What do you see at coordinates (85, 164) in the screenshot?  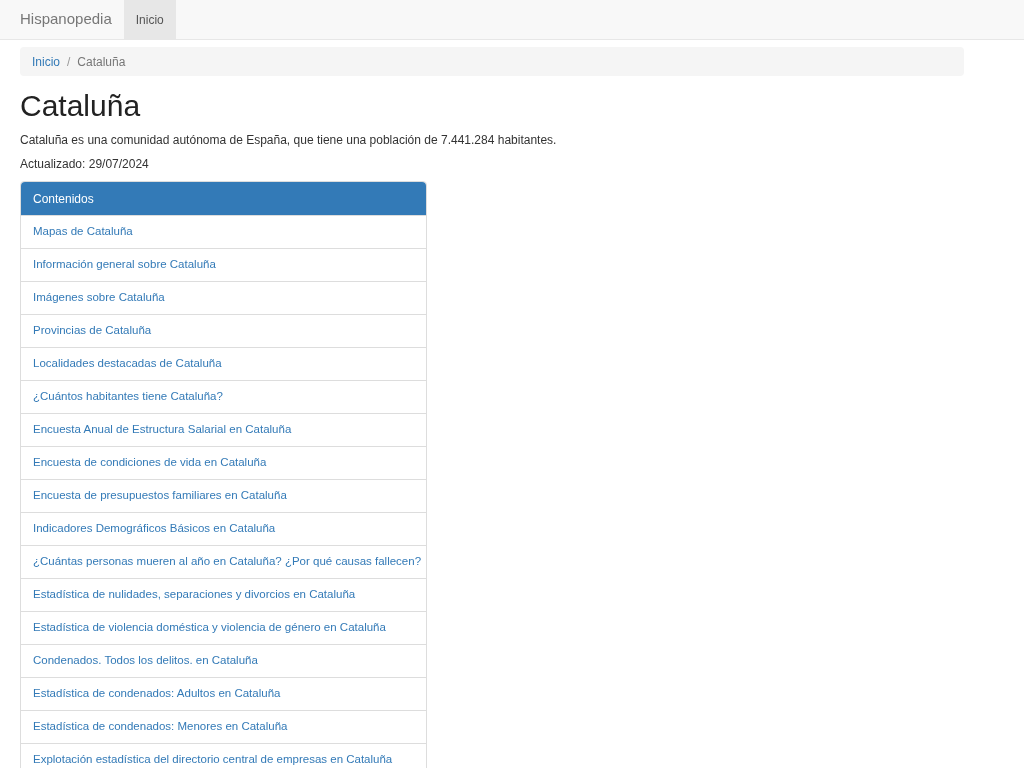 I see `updated-date: Actualizado: 29/07/2024` at bounding box center [85, 164].